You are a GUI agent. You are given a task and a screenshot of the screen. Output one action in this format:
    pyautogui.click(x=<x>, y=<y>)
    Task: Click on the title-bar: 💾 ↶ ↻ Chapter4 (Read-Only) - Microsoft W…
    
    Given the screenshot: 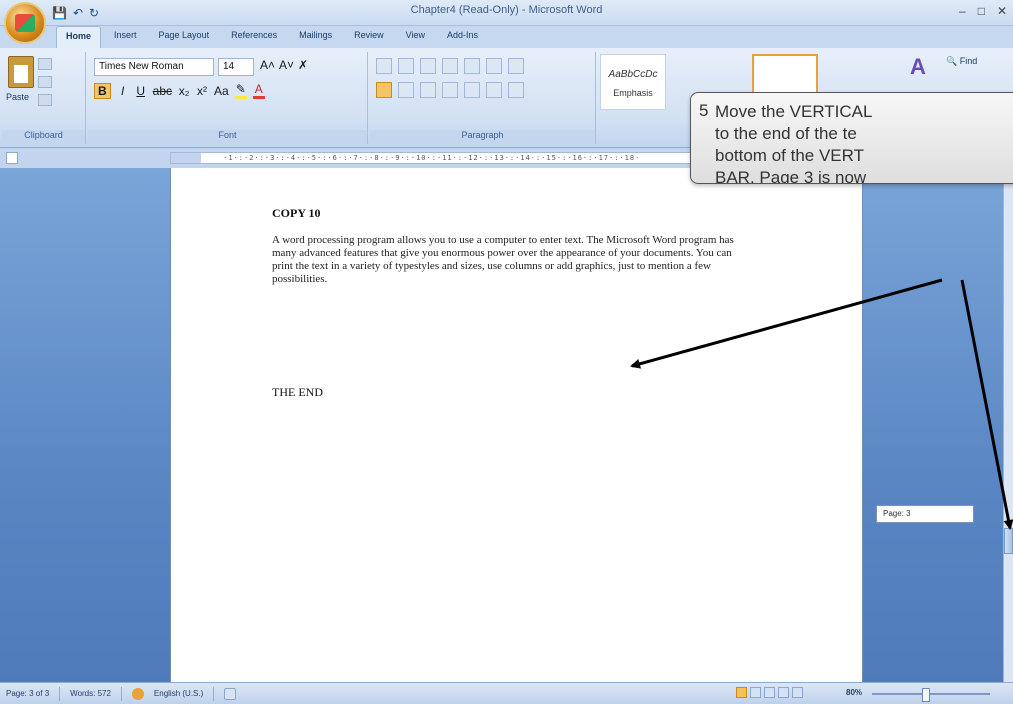 What is the action you would take?
    pyautogui.click(x=506, y=13)
    